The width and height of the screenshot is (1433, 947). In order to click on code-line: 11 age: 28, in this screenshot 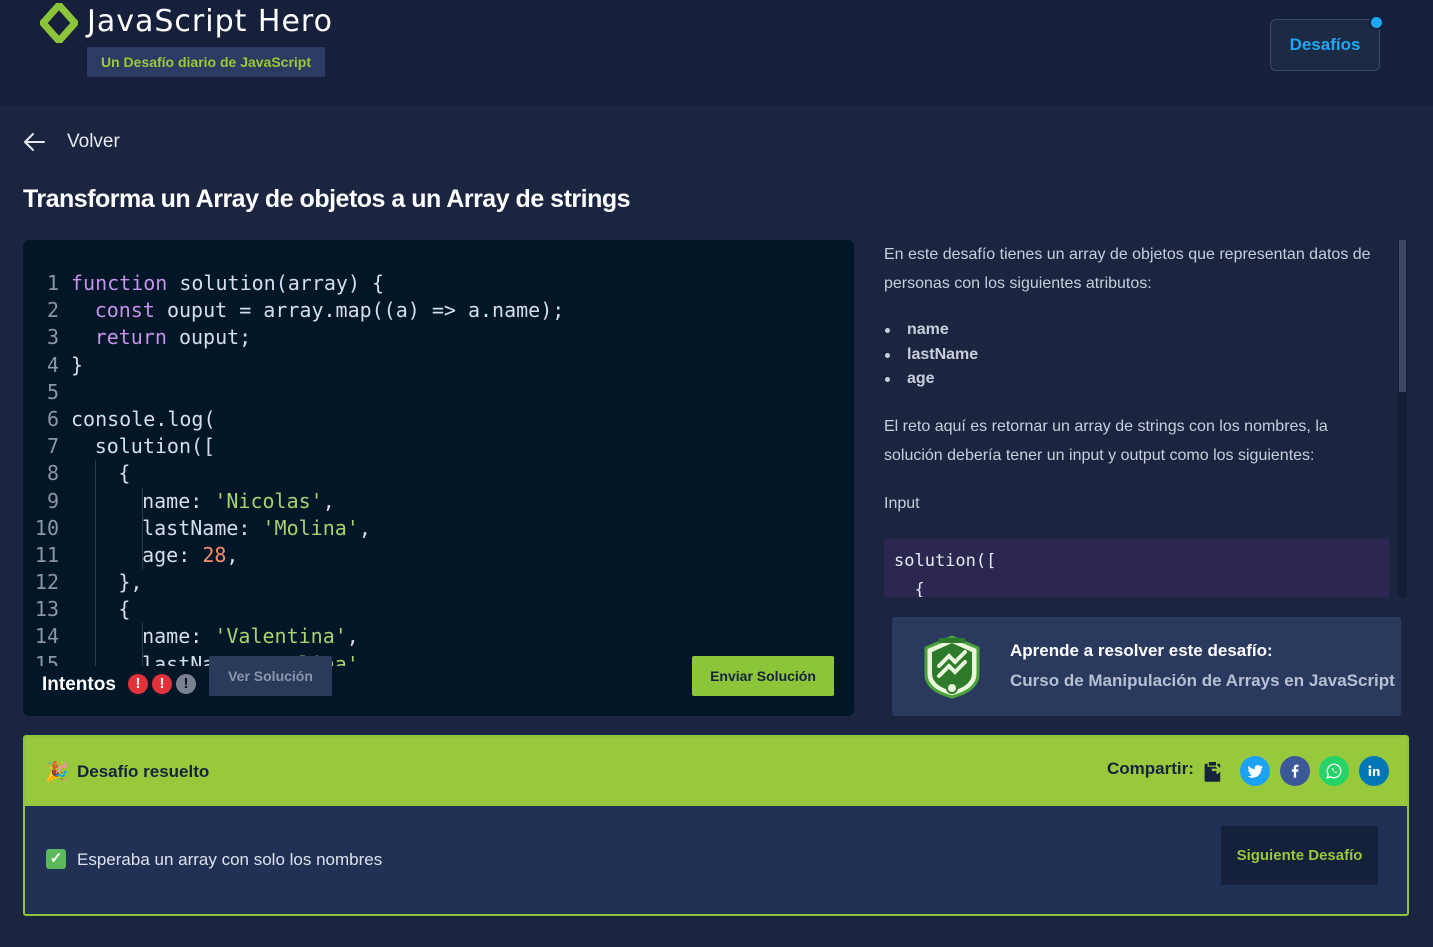, I will do `click(429, 555)`.